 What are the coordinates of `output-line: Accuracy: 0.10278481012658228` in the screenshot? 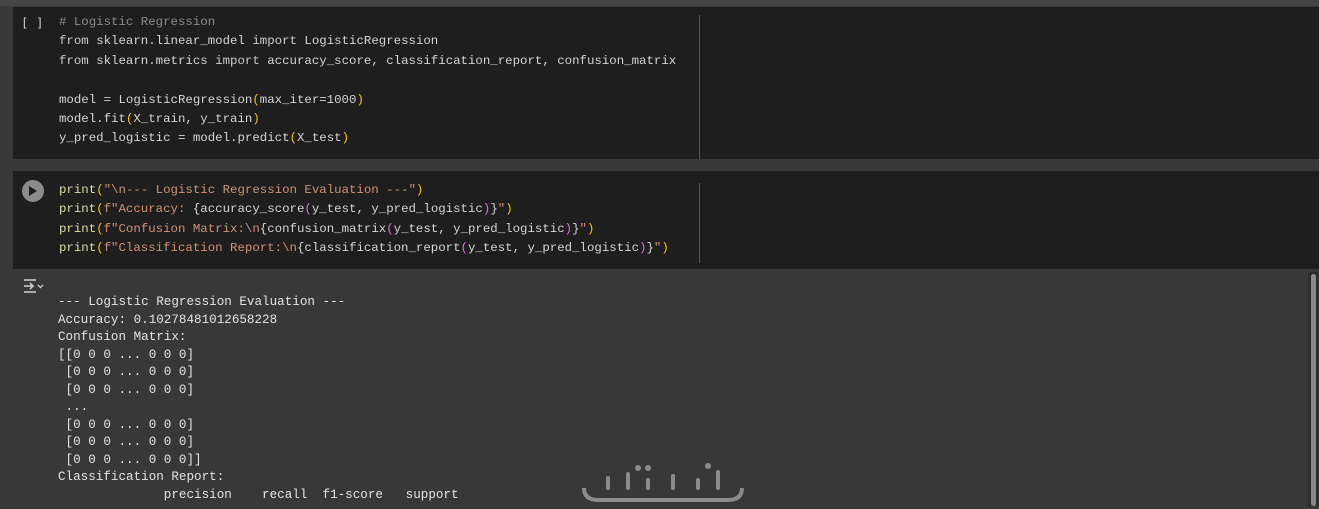 It's located at (168, 319).